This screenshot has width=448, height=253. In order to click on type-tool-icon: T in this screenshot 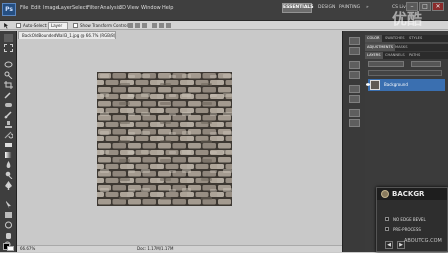, I will do `click(8, 188)`.